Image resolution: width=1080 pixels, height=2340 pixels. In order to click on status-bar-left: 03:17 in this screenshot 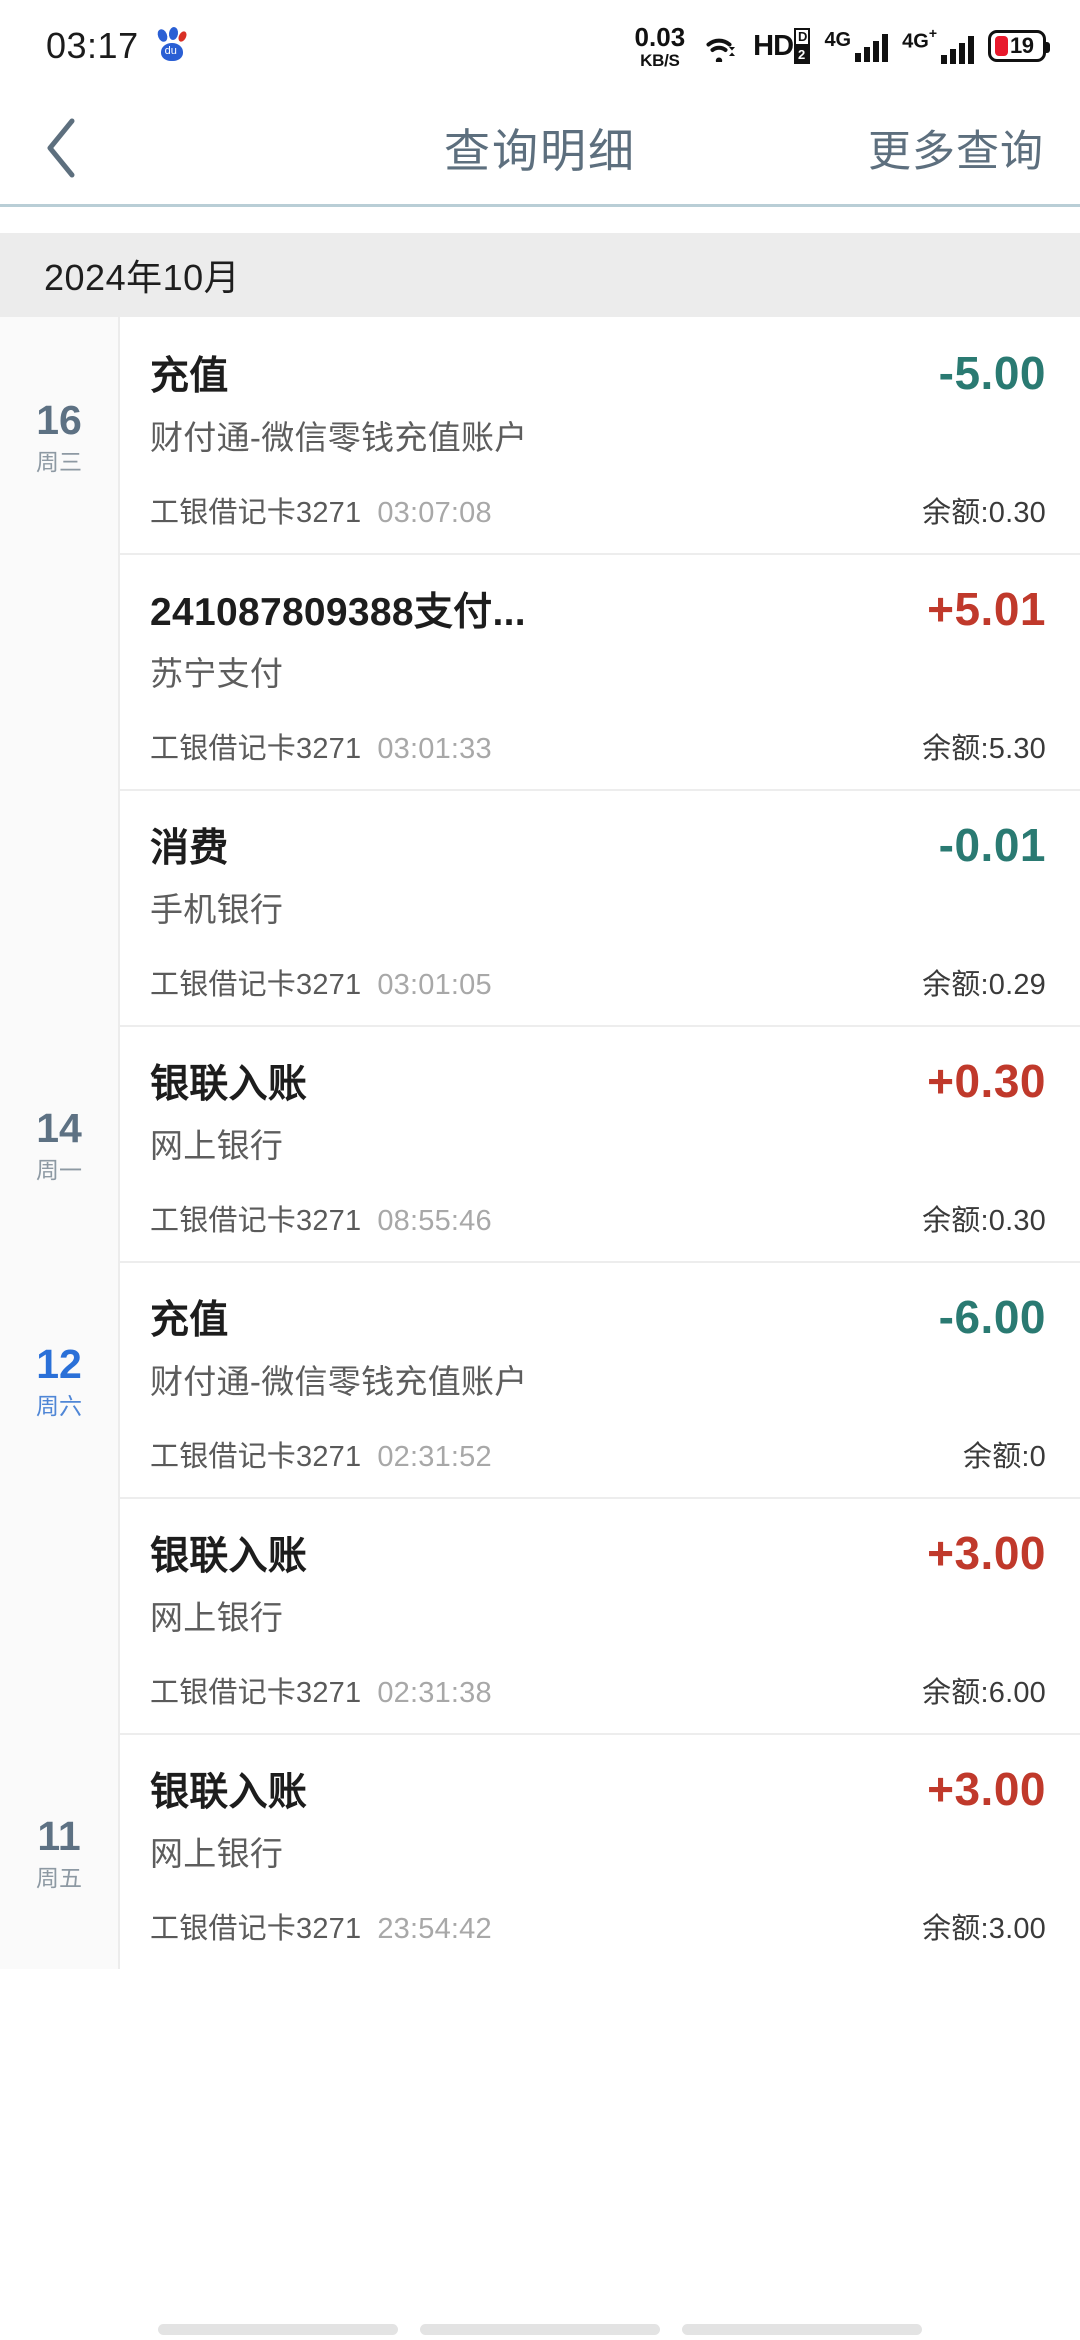, I will do `click(117, 46)`.